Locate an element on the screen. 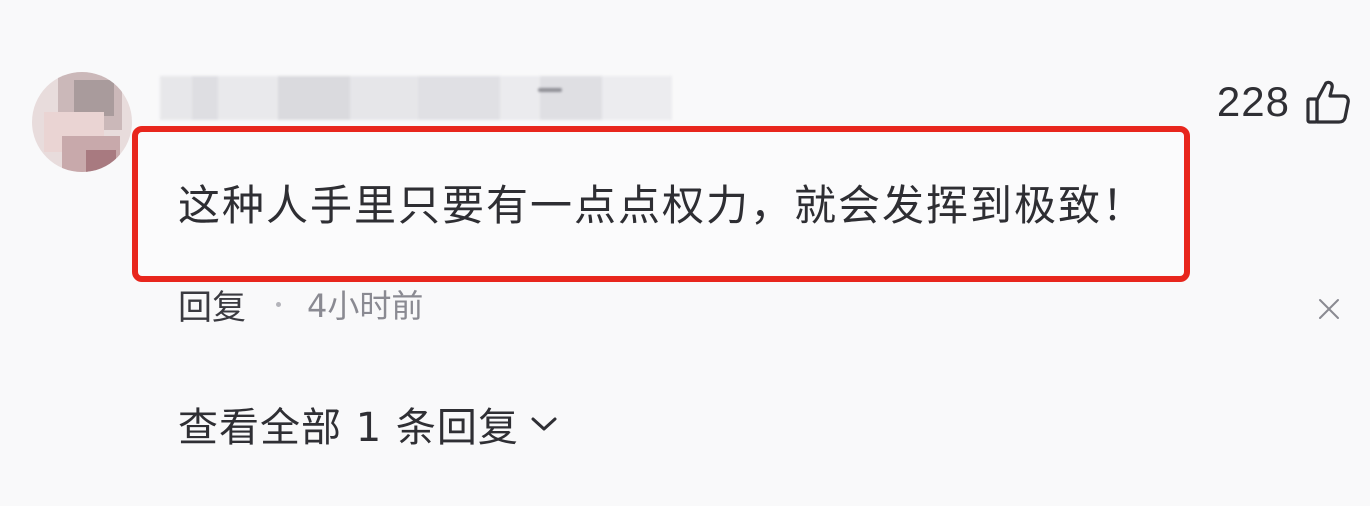  reply-button: 回复 is located at coordinates (212, 304).